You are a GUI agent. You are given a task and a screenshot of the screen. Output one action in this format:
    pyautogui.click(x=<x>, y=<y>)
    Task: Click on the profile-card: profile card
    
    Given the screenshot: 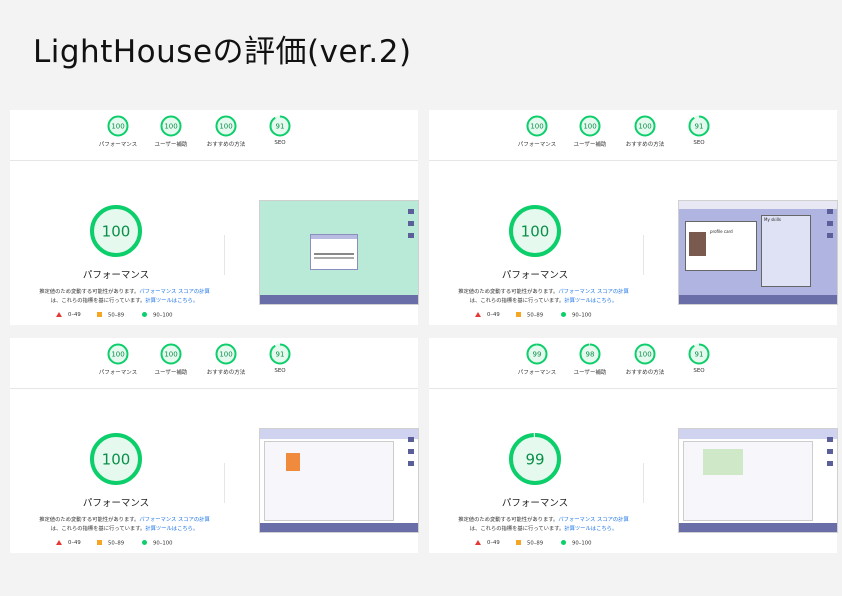 What is the action you would take?
    pyautogui.click(x=721, y=246)
    